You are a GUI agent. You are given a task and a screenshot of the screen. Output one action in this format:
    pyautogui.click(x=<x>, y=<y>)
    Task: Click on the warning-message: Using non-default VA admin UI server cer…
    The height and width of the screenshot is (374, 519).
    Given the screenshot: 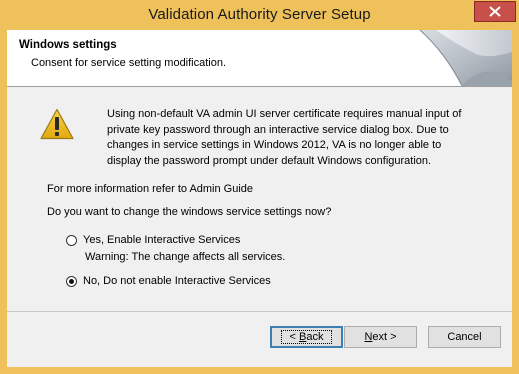 What is the action you would take?
    pyautogui.click(x=284, y=137)
    